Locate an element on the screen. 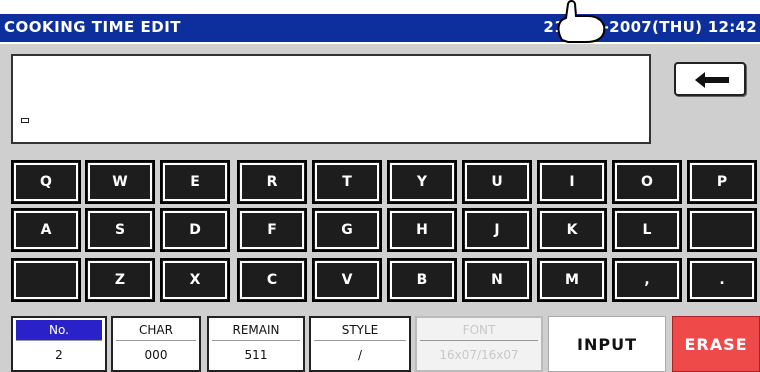  back-arrow-icon is located at coordinates (712, 80).